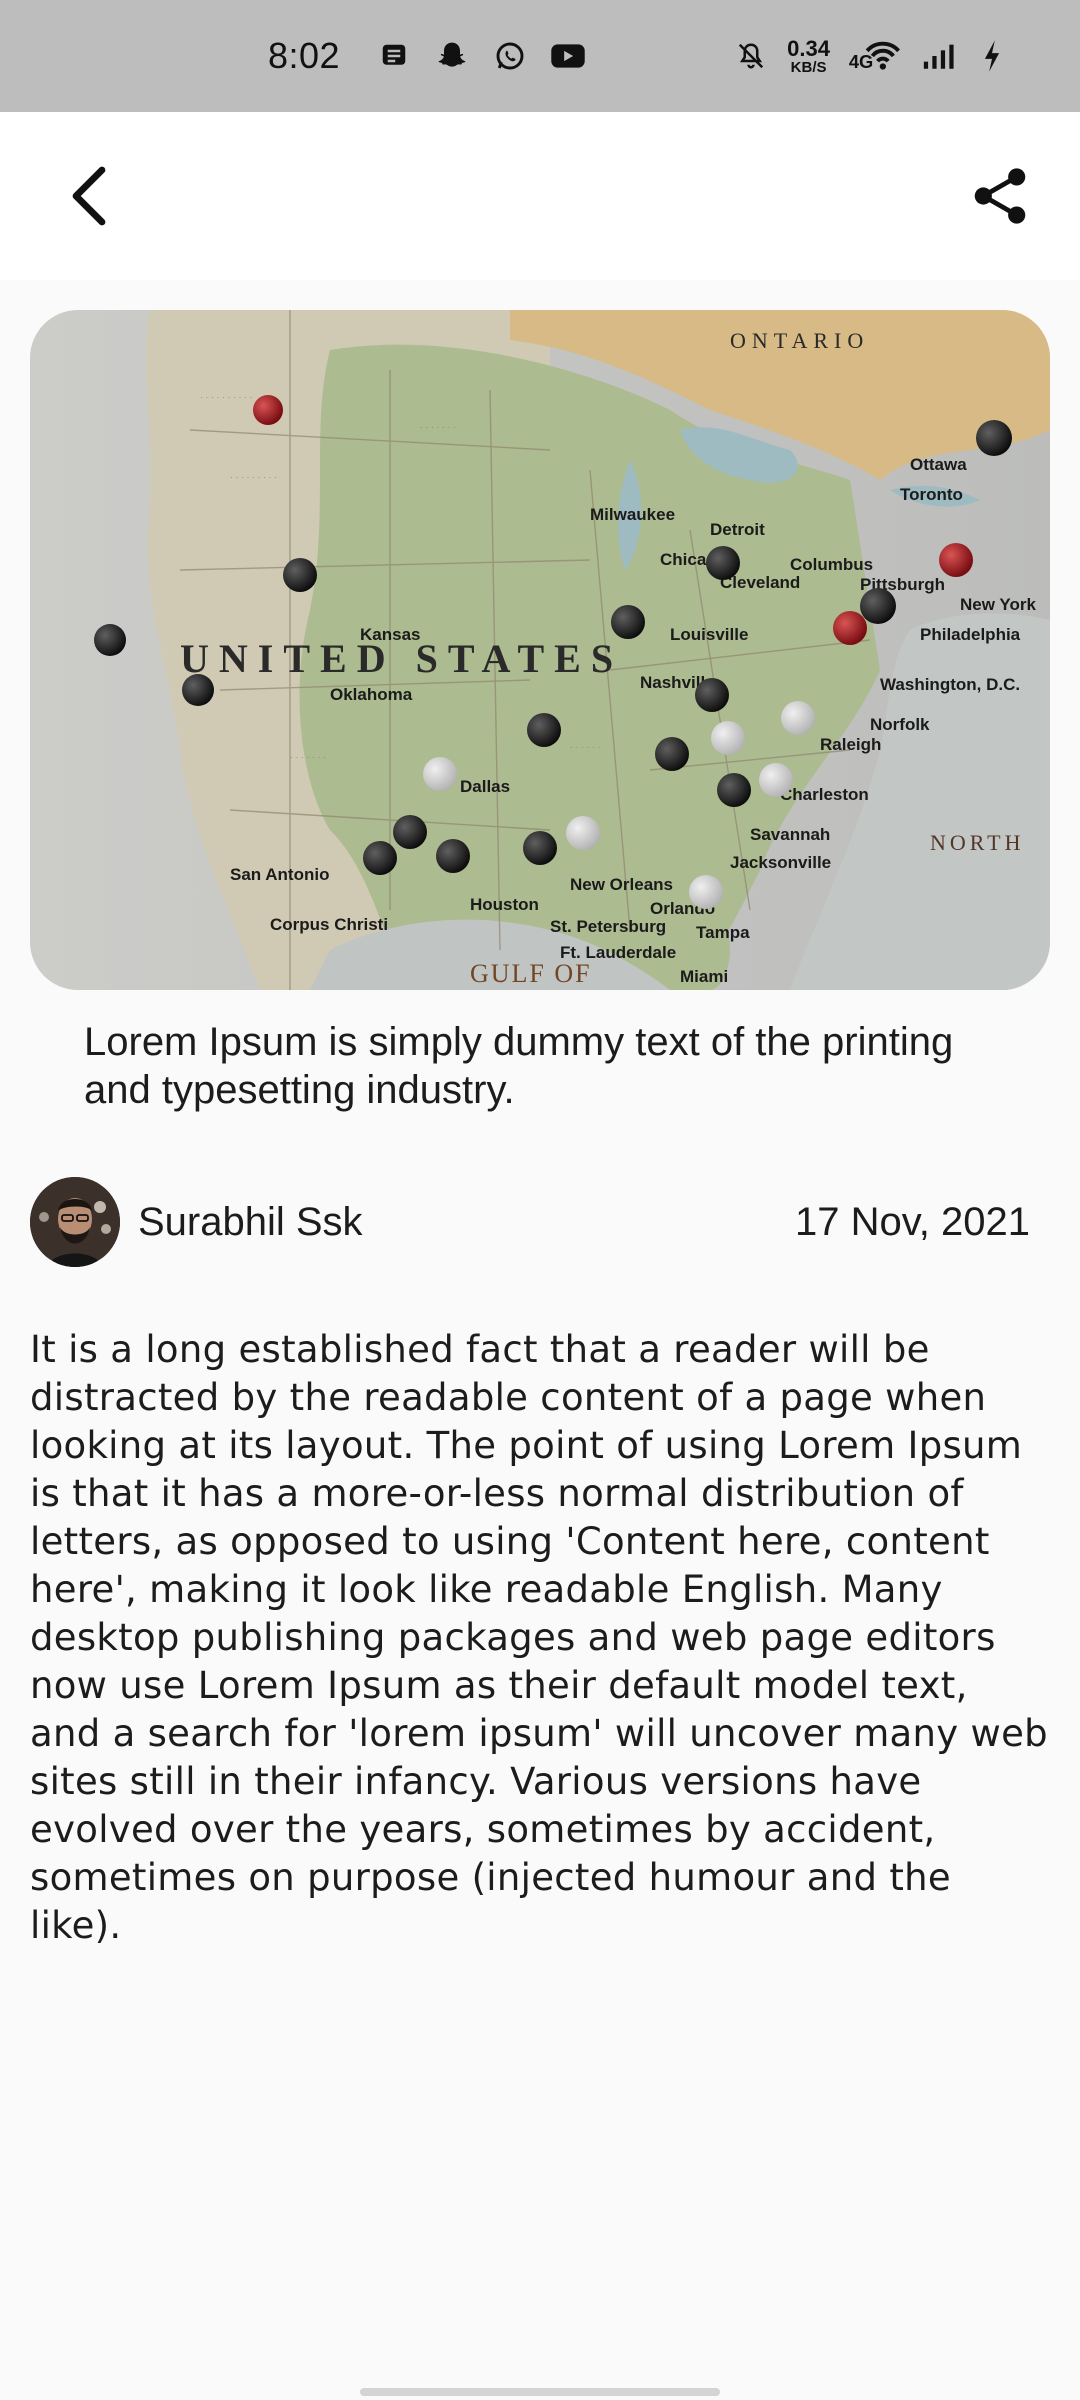  Describe the element at coordinates (394, 56) in the screenshot. I see `message-icon` at that location.